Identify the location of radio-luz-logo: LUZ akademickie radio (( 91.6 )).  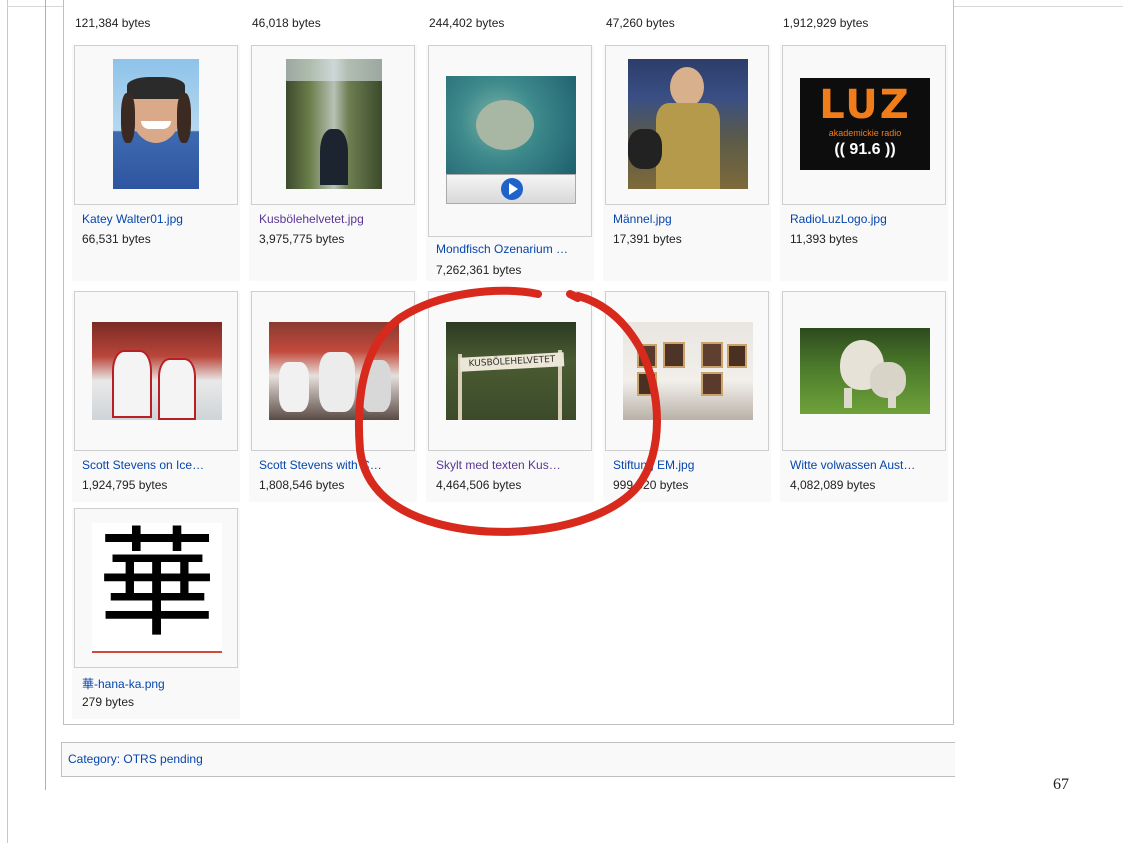
(865, 124).